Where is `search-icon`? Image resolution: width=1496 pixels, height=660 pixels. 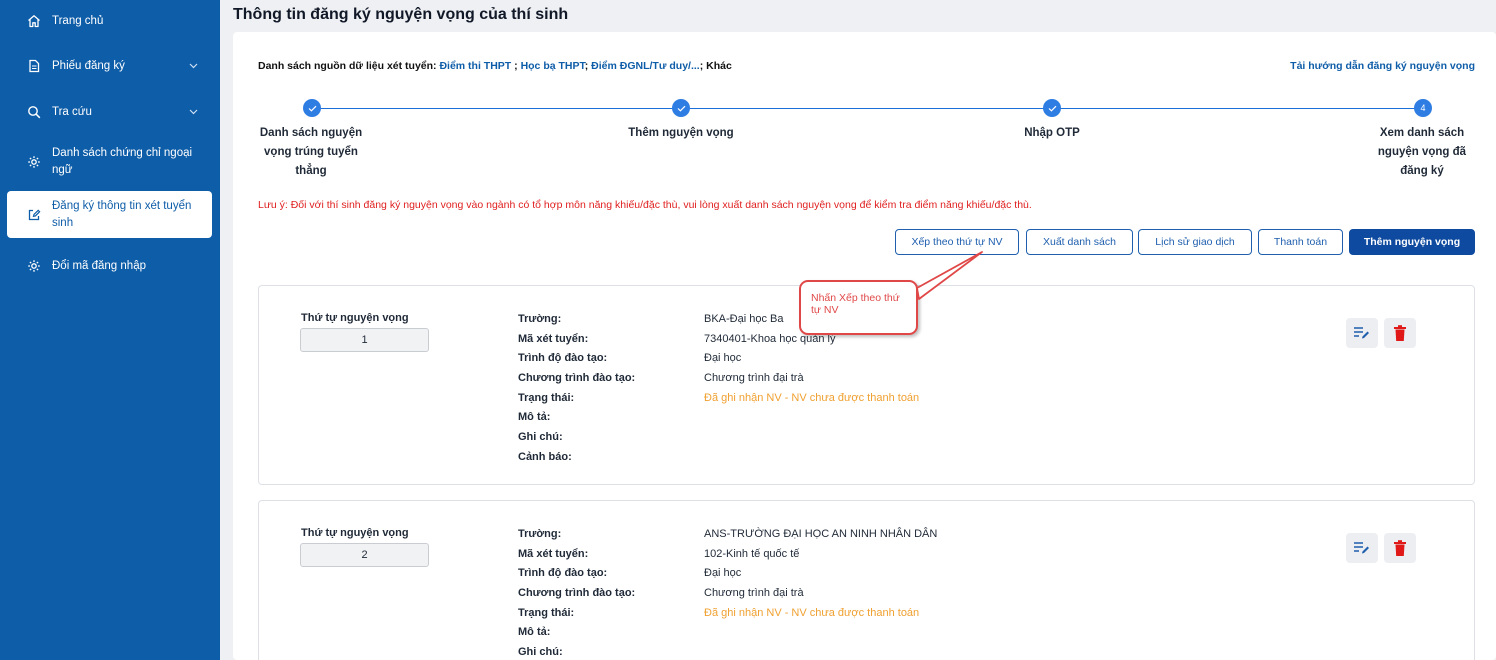 search-icon is located at coordinates (34, 112).